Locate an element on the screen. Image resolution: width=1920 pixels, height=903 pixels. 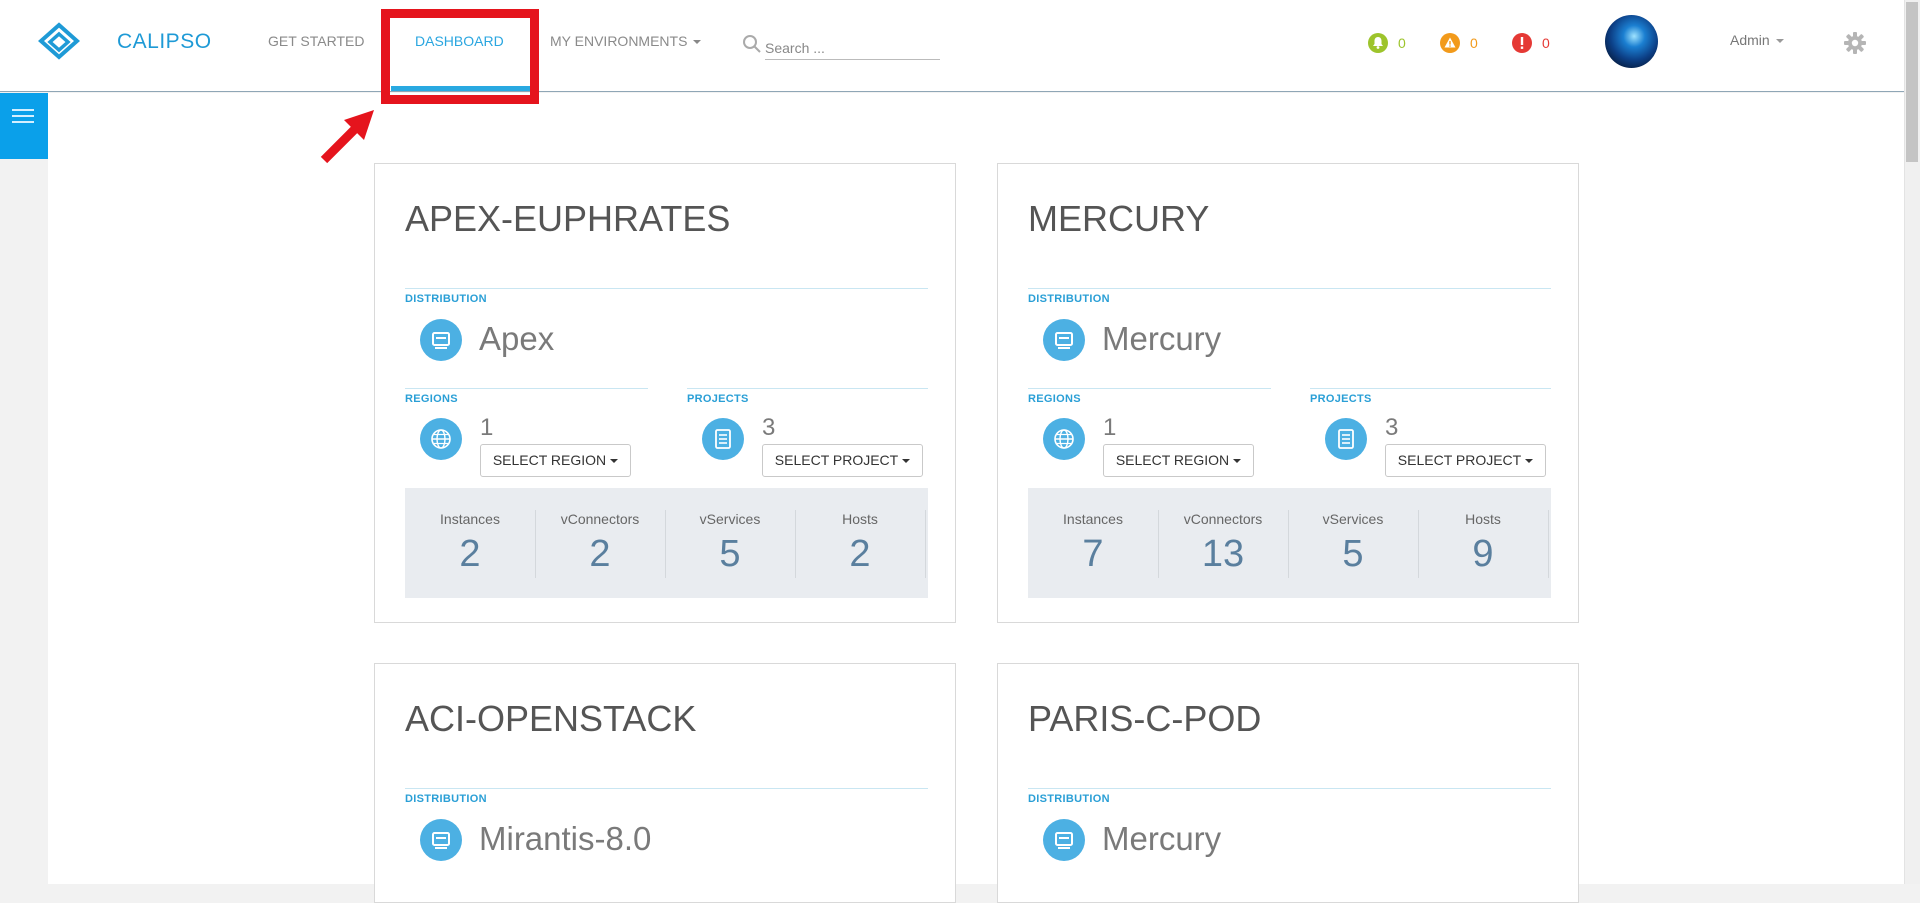
distribution-value: Apex is located at coordinates (517, 338).